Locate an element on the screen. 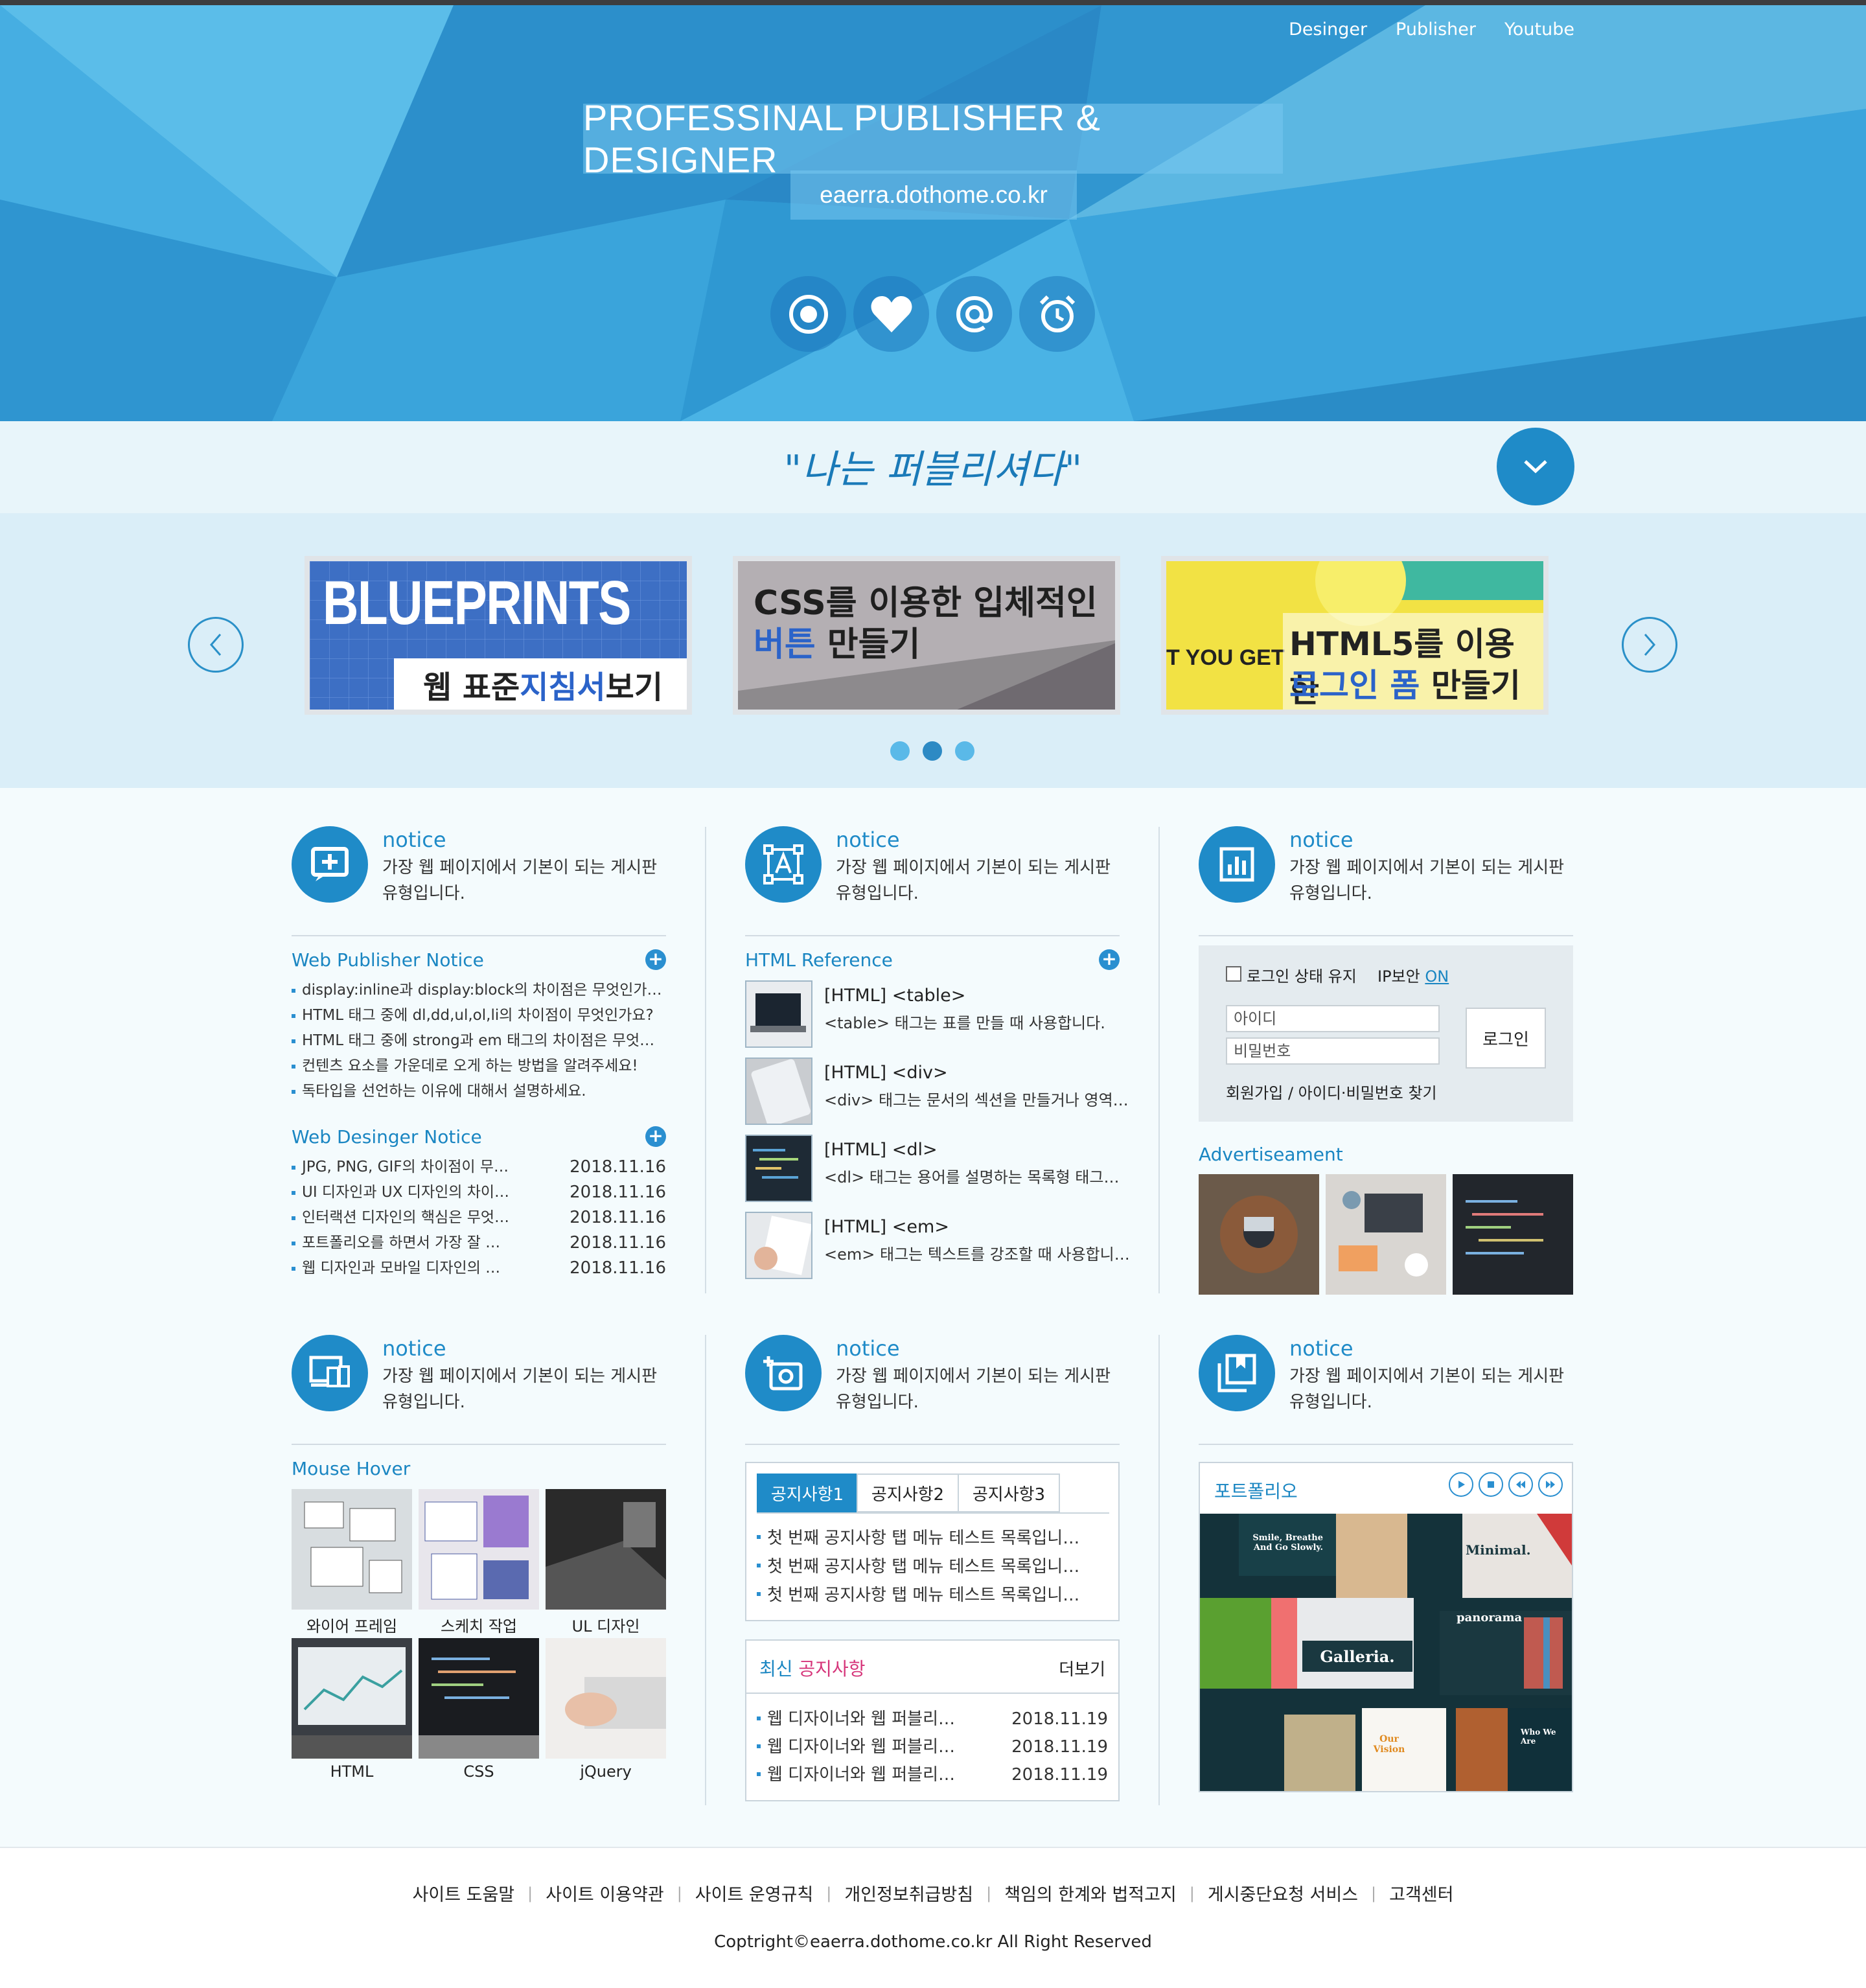 This screenshot has height=1988, width=1866. tab-notice-3: 공지사항3 is located at coordinates (1009, 1493).